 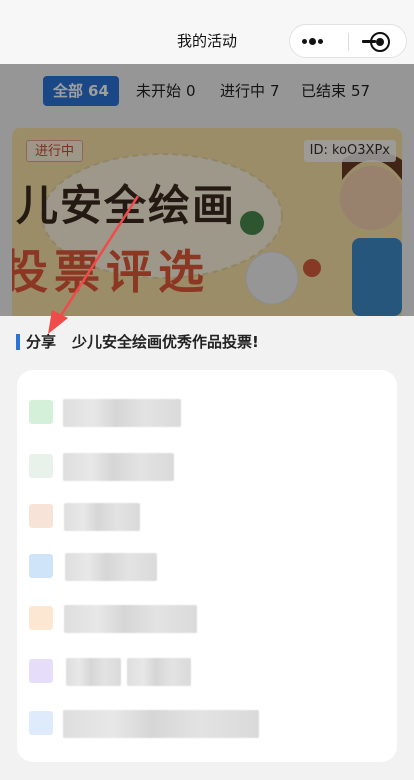 What do you see at coordinates (41, 342) in the screenshot?
I see `share-label: 分享` at bounding box center [41, 342].